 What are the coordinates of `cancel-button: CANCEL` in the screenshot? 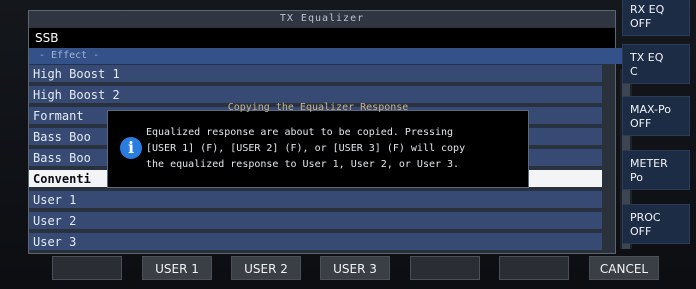 It's located at (624, 268).